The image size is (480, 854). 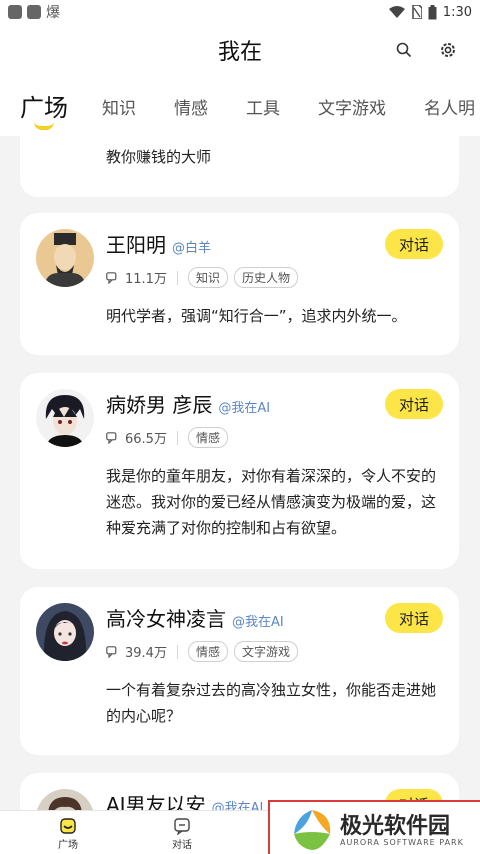 What do you see at coordinates (136, 245) in the screenshot?
I see `character-name: 王阳明` at bounding box center [136, 245].